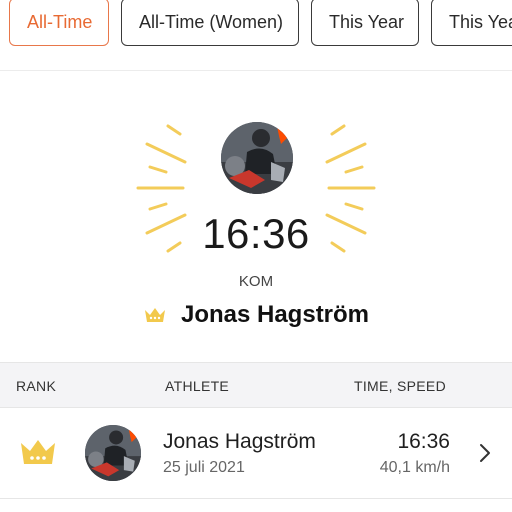  I want to click on kom-label: KOM, so click(256, 281).